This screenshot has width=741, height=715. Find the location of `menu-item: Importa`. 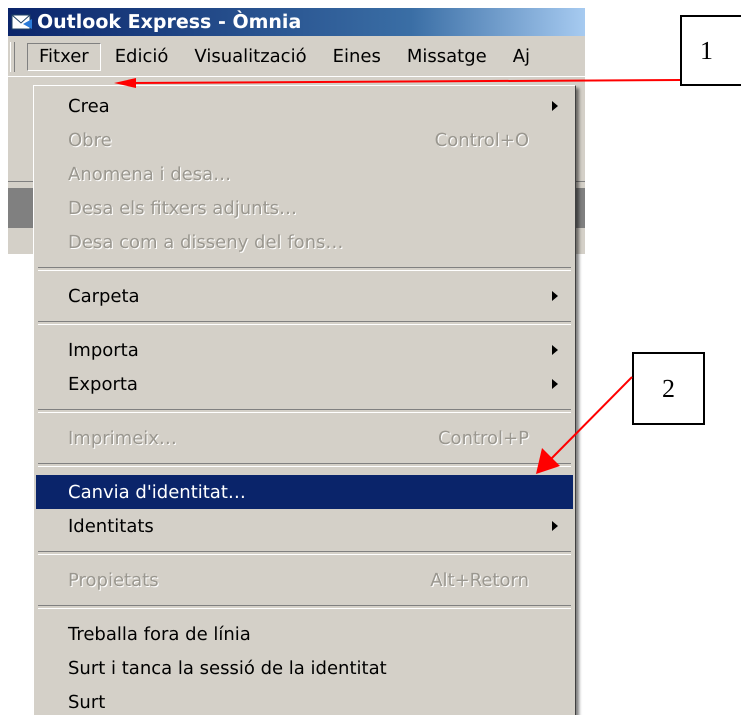

menu-item: Importa is located at coordinates (304, 350).